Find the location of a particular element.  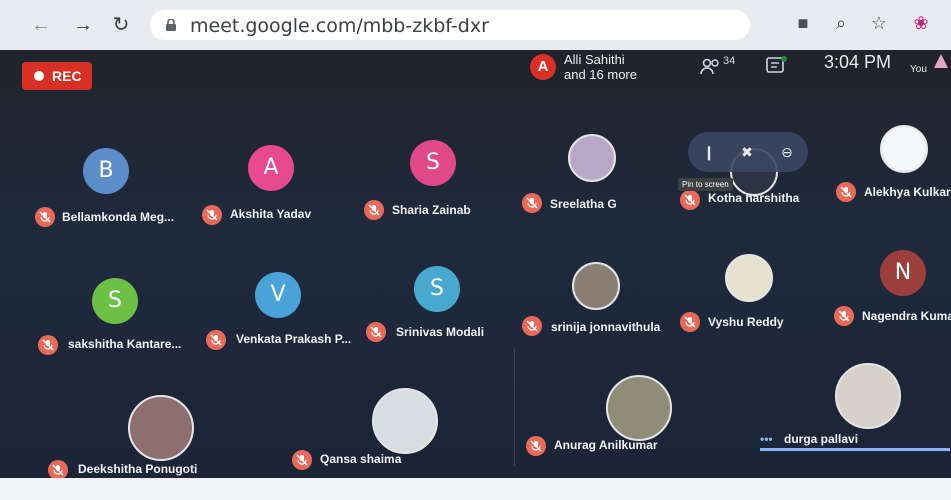

chat-icon is located at coordinates (777, 66).